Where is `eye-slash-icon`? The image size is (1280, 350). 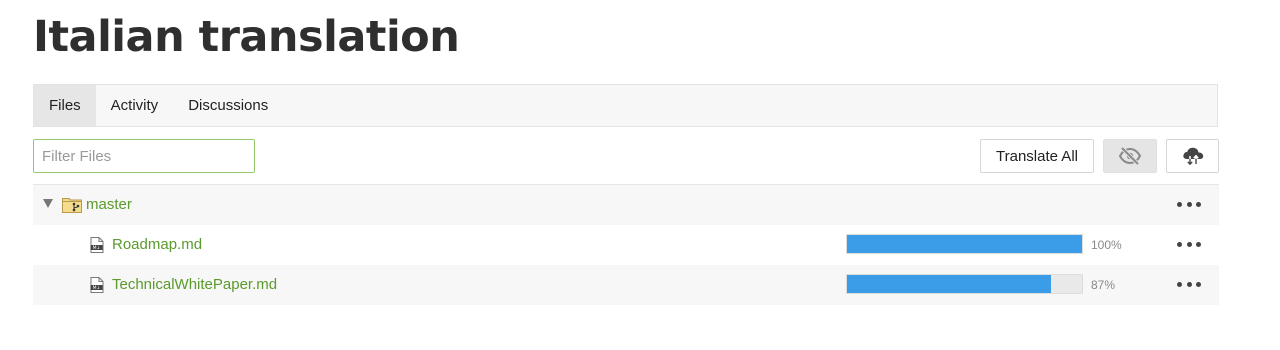
eye-slash-icon is located at coordinates (1130, 156).